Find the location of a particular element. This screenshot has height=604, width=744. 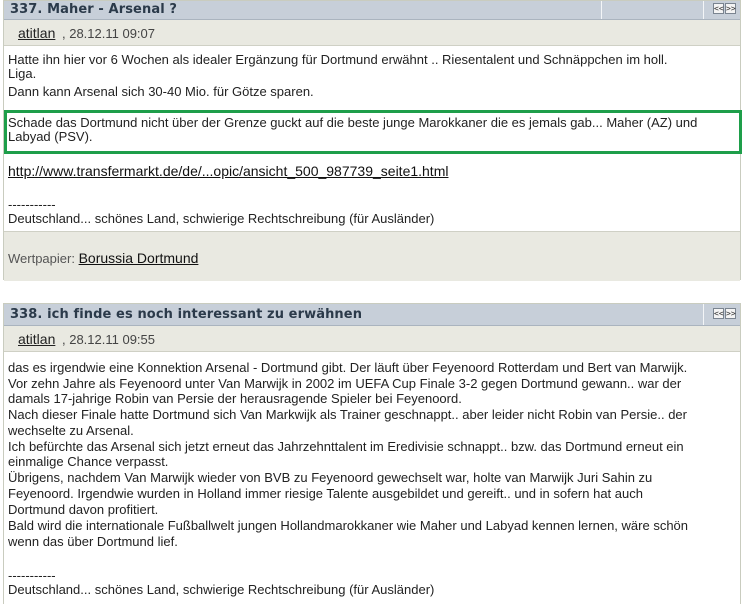

highlight-box is located at coordinates (373, 132).